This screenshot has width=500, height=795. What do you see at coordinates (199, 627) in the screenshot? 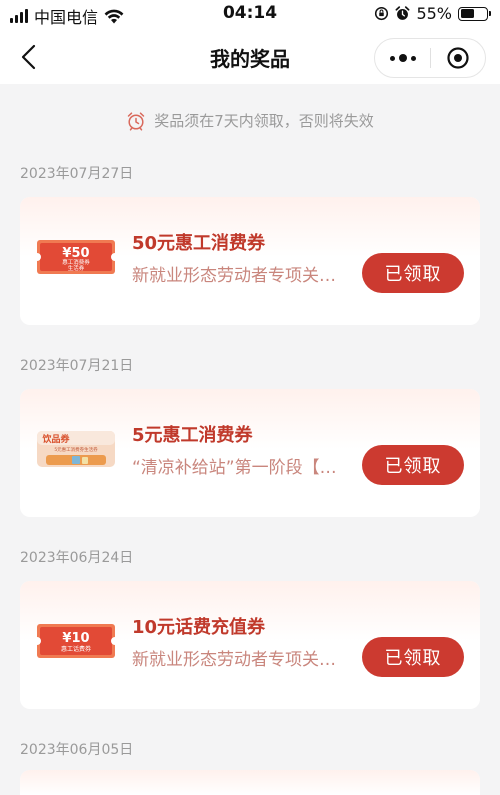
I see `prize-title: 10元话费充值券` at bounding box center [199, 627].